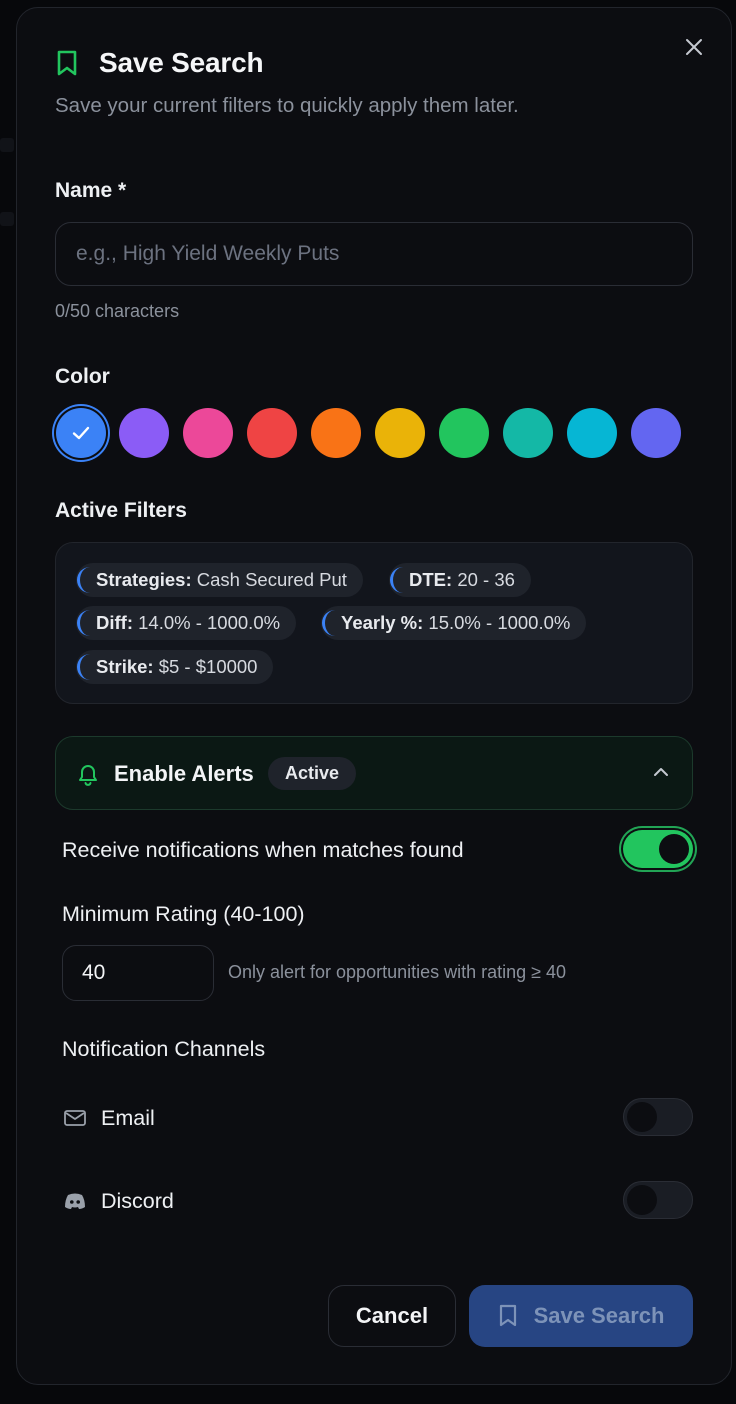  I want to click on filter-chip: Yearly %: 15.0% - 1000.0%, so click(454, 623).